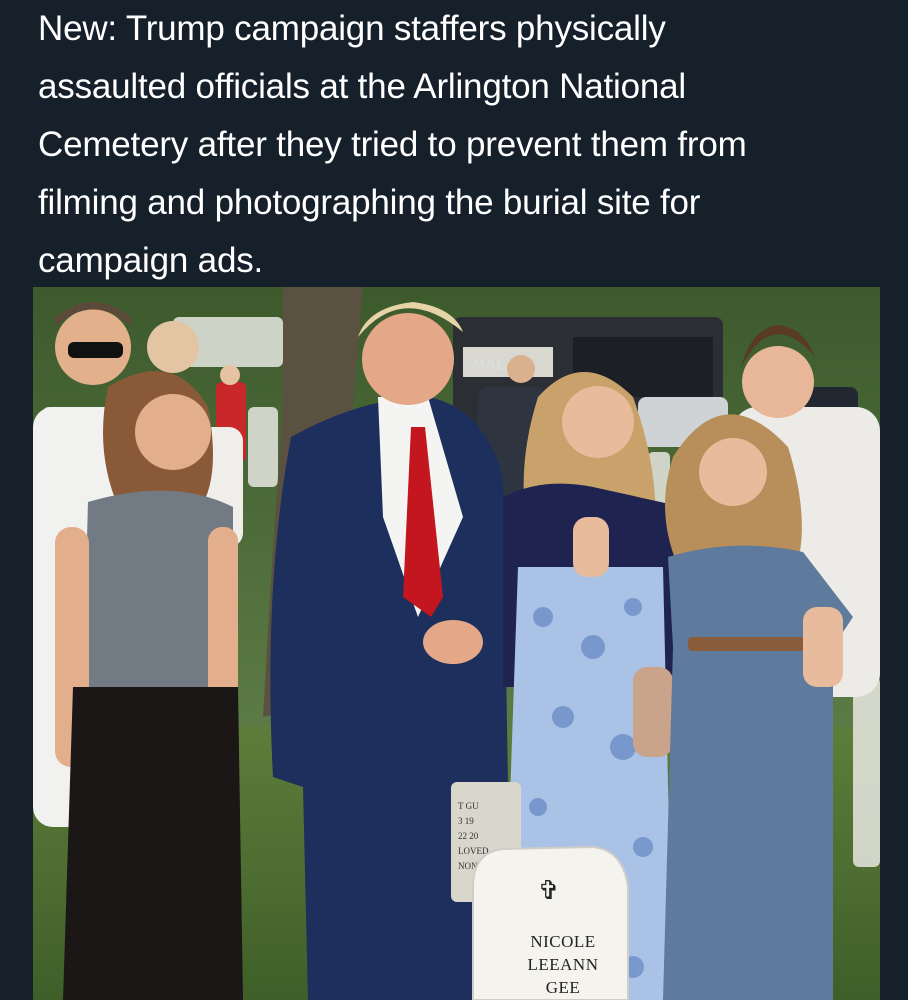 Image resolution: width=908 pixels, height=1000 pixels. What do you see at coordinates (468, 806) in the screenshot?
I see `svg-text: T GU` at bounding box center [468, 806].